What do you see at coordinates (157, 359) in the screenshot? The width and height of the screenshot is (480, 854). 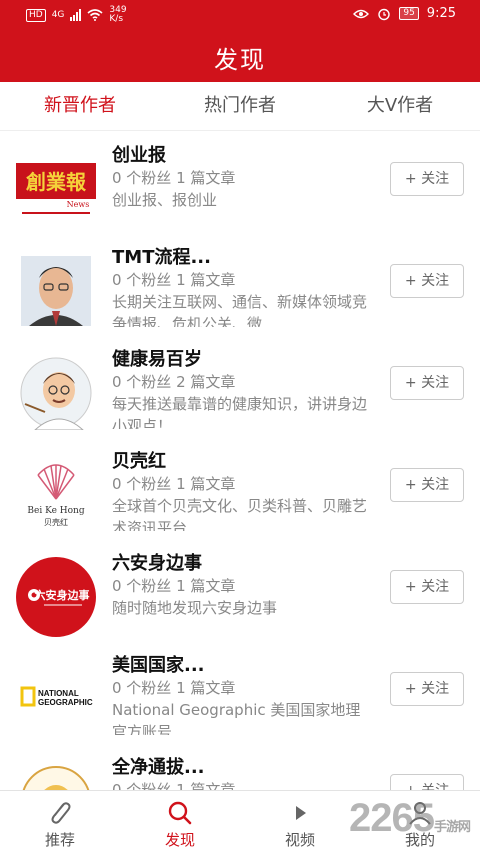 I see `author-name: 健康易百岁` at bounding box center [157, 359].